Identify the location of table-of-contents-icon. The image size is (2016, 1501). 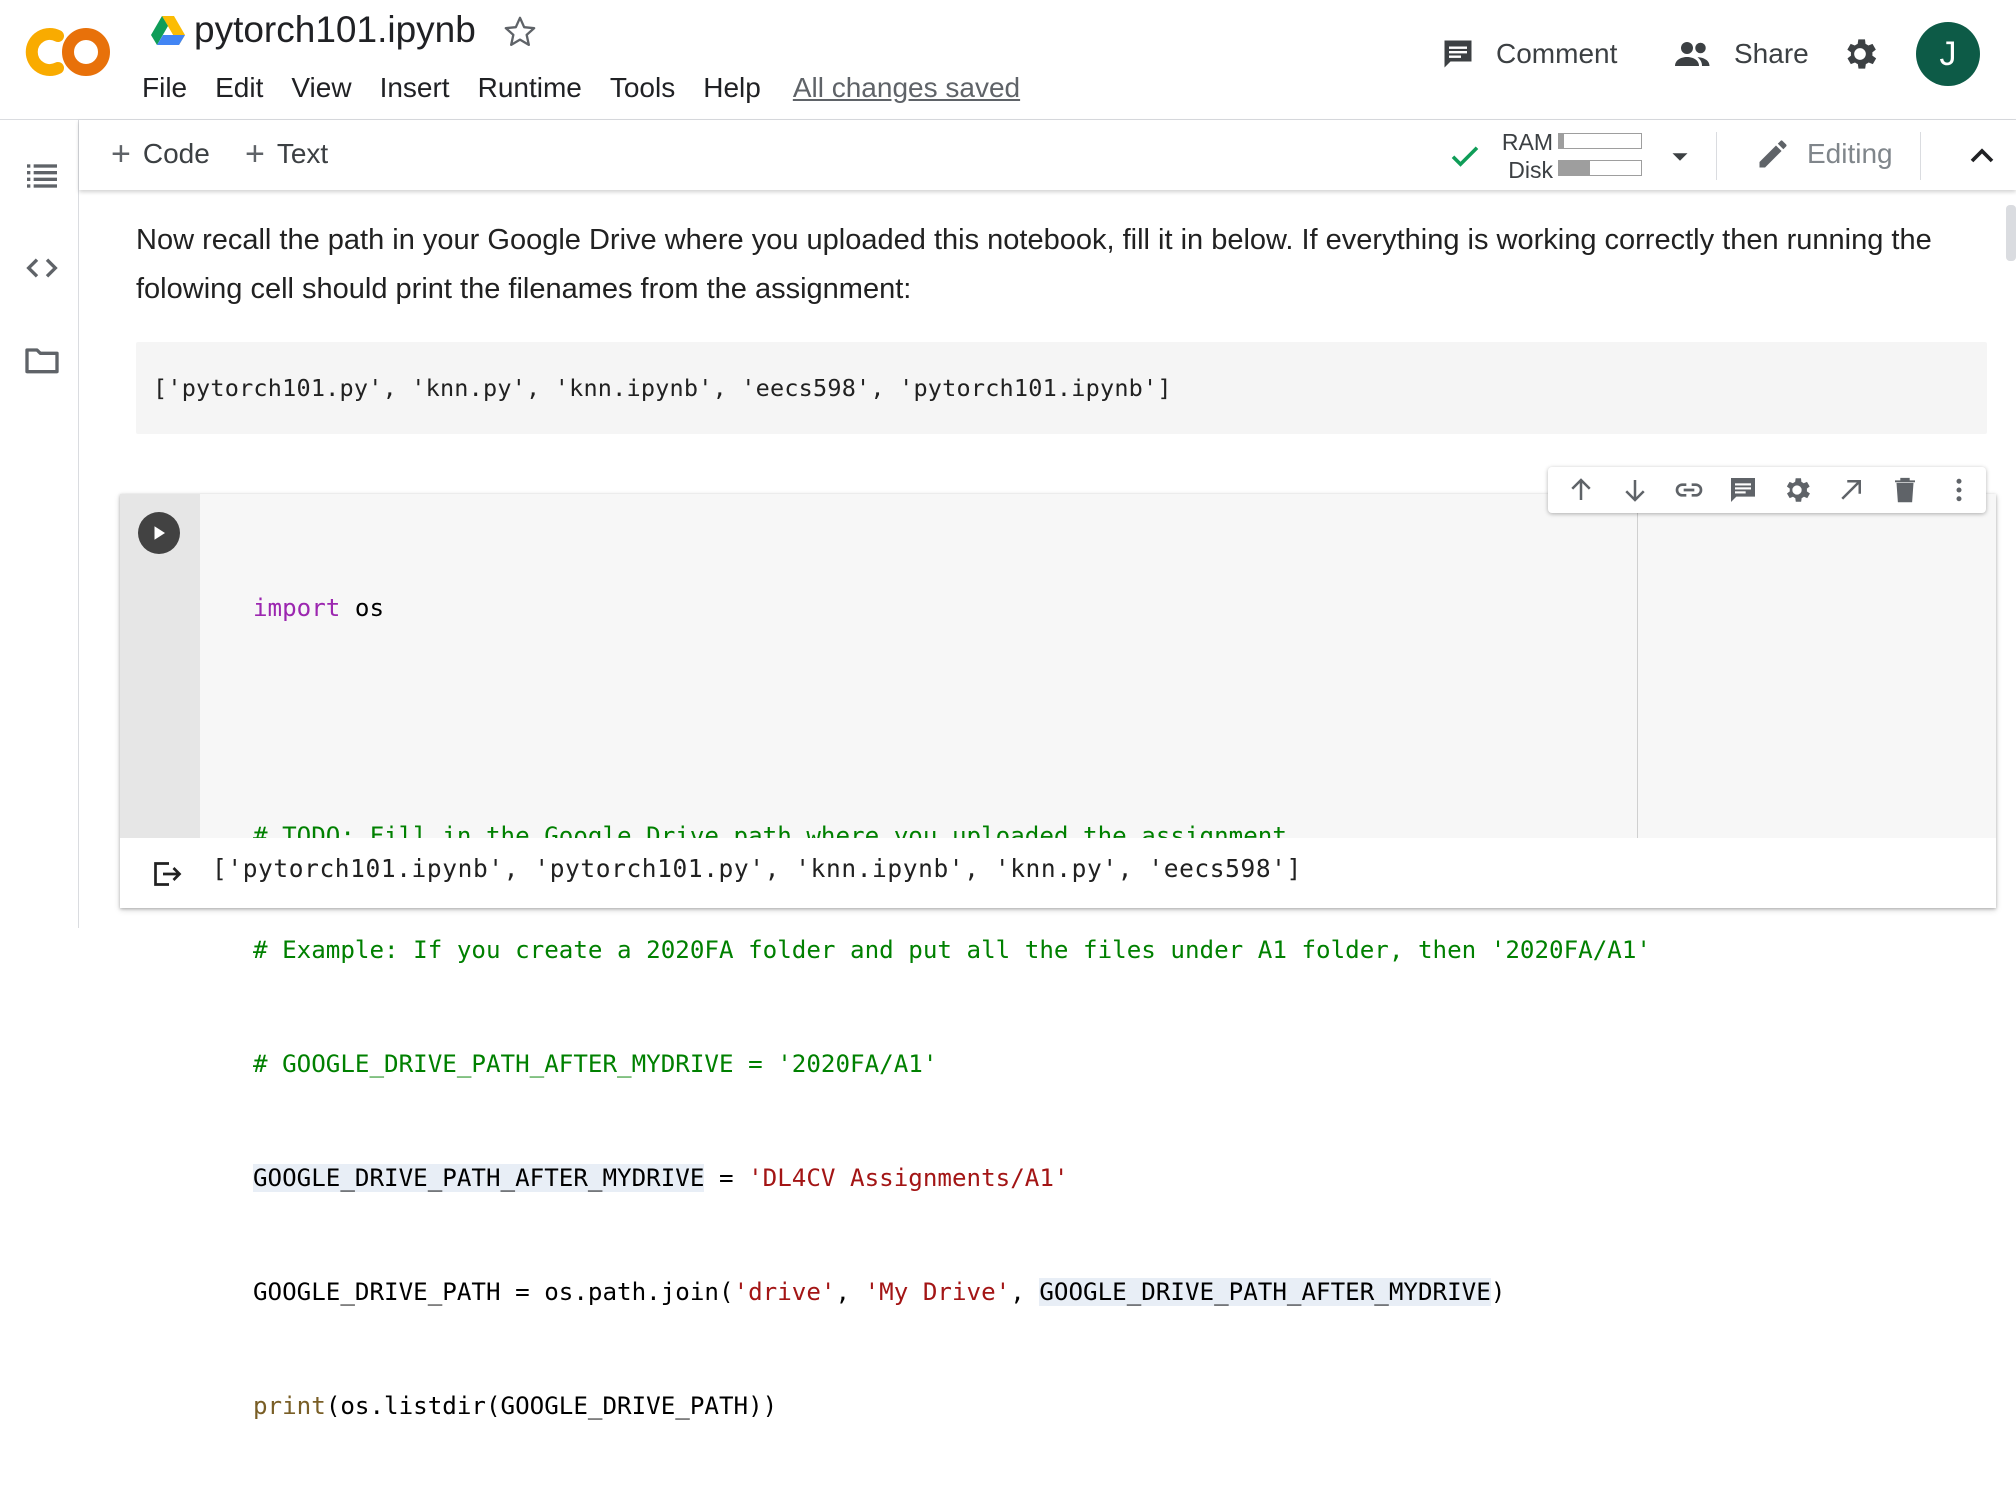
(42, 176).